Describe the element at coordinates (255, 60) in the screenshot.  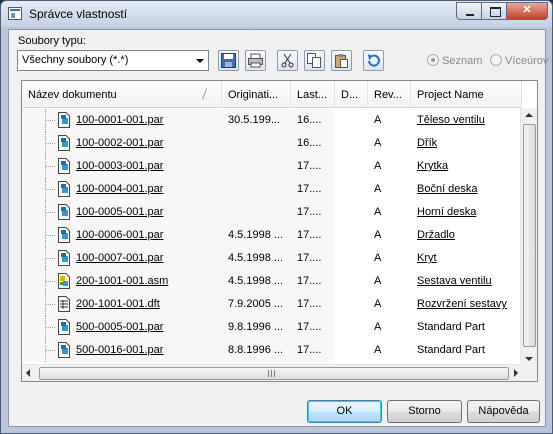
I see `print-button` at that location.